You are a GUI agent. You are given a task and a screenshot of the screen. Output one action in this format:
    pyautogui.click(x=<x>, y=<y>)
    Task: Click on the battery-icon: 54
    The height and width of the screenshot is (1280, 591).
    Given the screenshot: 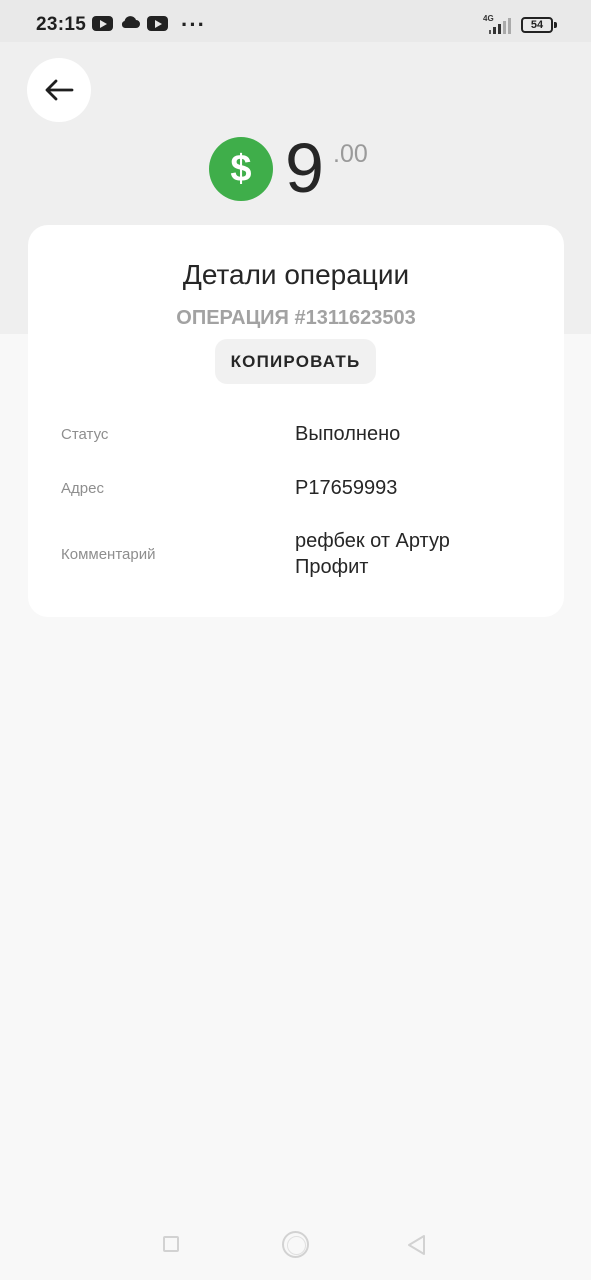 What is the action you would take?
    pyautogui.click(x=537, y=25)
    